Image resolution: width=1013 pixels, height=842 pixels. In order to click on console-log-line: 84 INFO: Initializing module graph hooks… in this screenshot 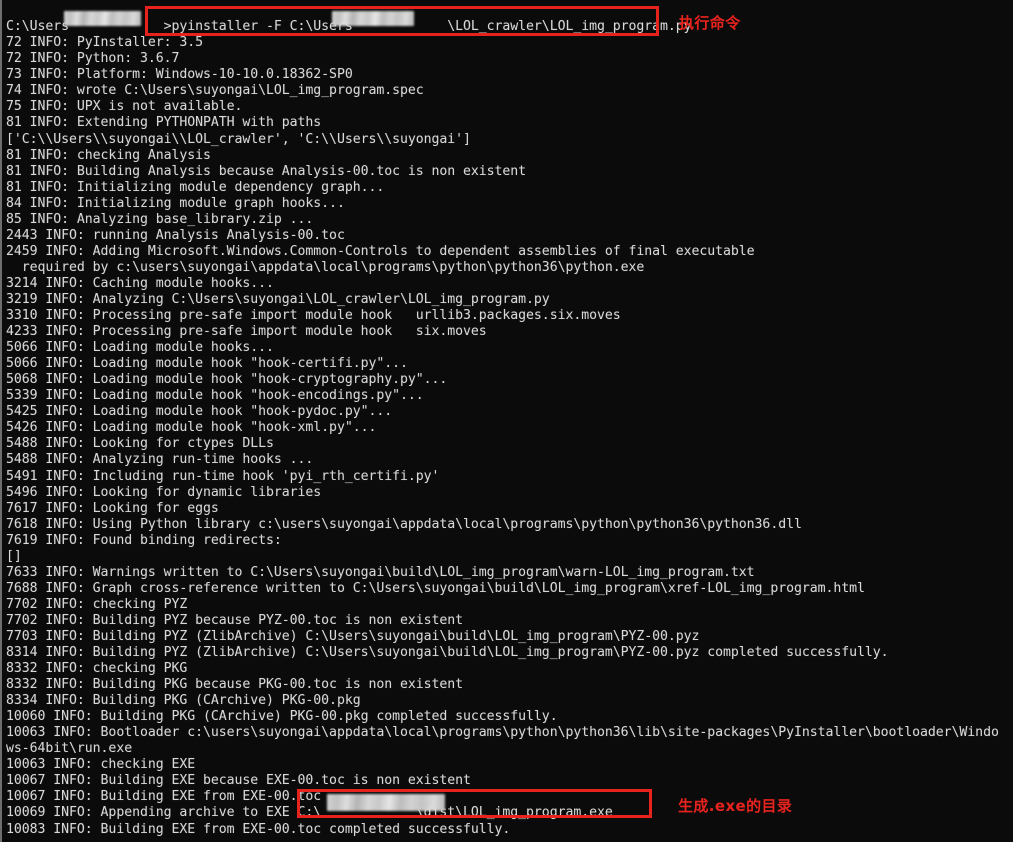, I will do `click(175, 203)`.